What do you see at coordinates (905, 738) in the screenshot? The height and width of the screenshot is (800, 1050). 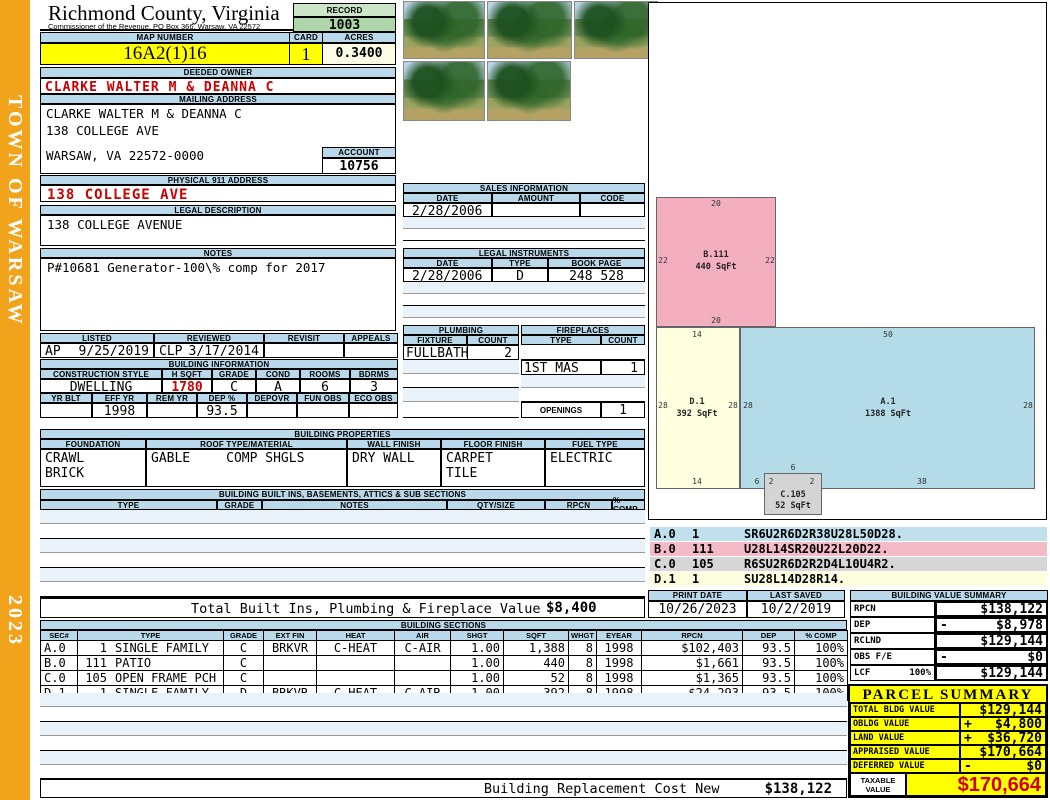 I see `ps-land-label: LAND VALUE` at bounding box center [905, 738].